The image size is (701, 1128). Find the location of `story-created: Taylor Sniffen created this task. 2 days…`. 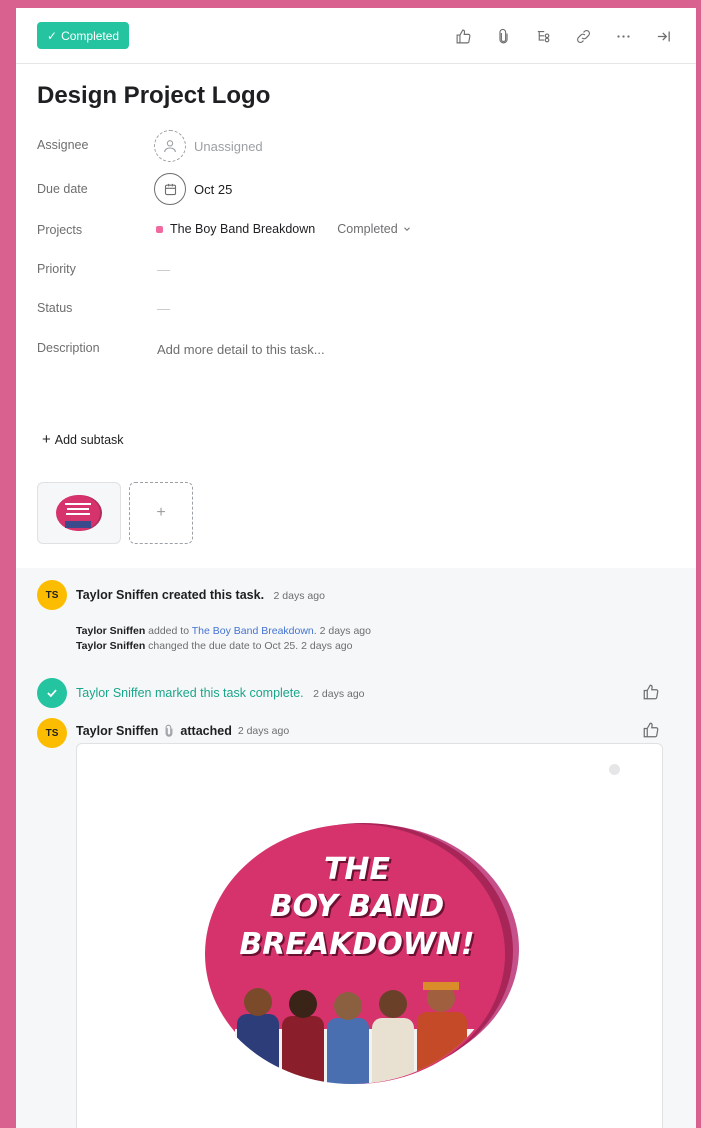

story-created: Taylor Sniffen created this task. 2 days… is located at coordinates (200, 595).